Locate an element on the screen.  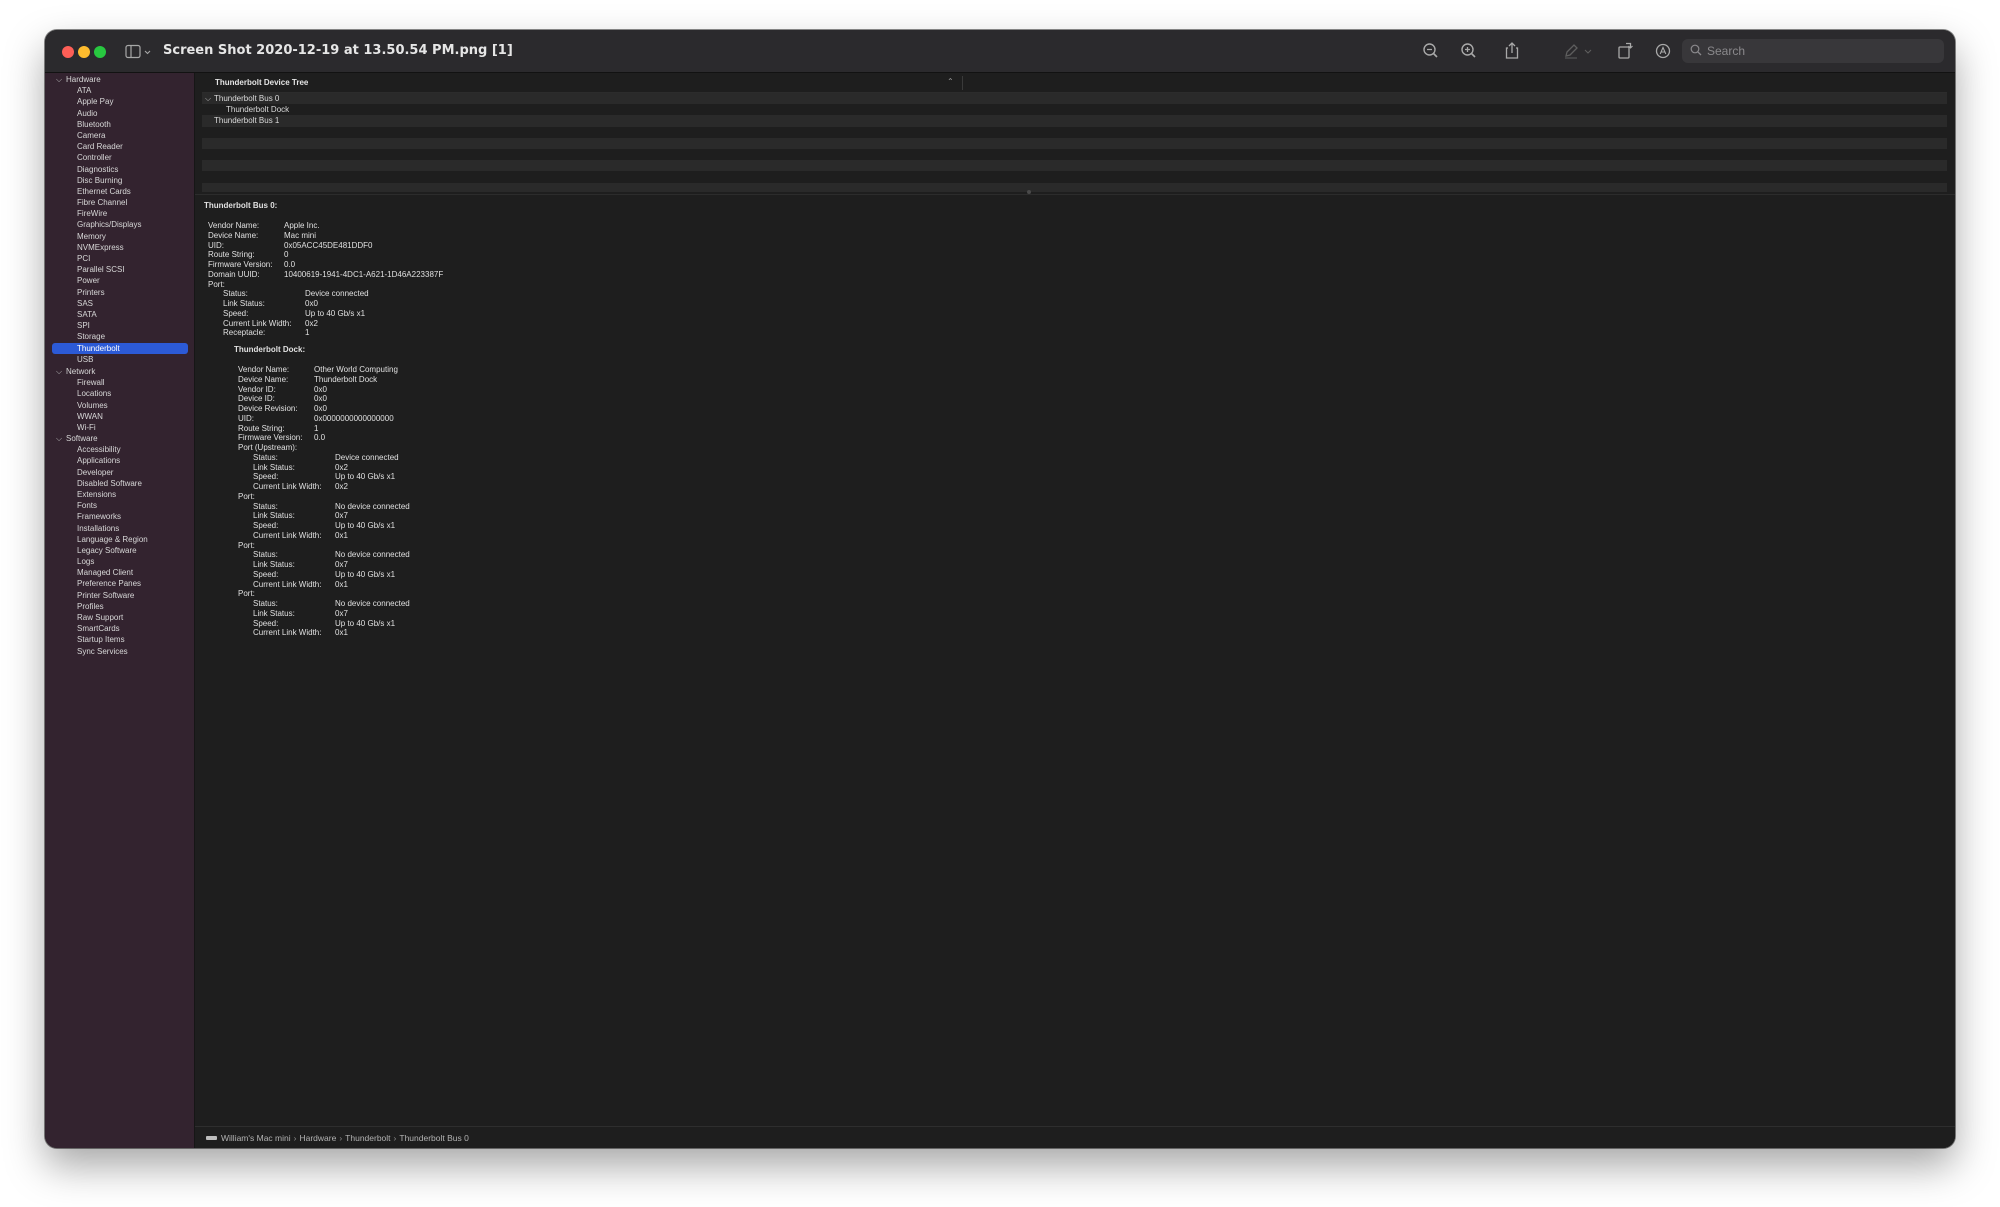
sidebar-item-card-reader: Card Reader is located at coordinates (120, 146).